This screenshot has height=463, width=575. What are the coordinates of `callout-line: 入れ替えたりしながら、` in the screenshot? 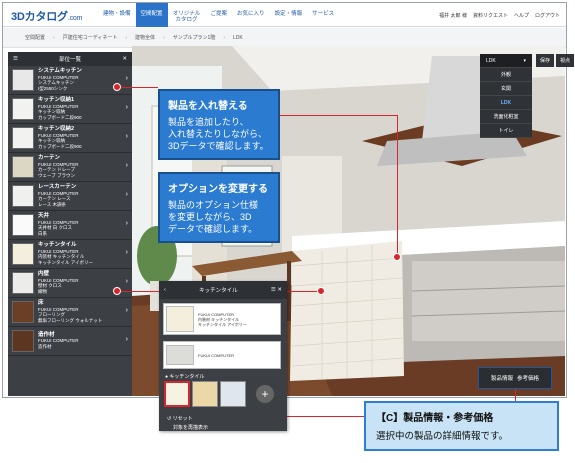 It's located at (218, 134).